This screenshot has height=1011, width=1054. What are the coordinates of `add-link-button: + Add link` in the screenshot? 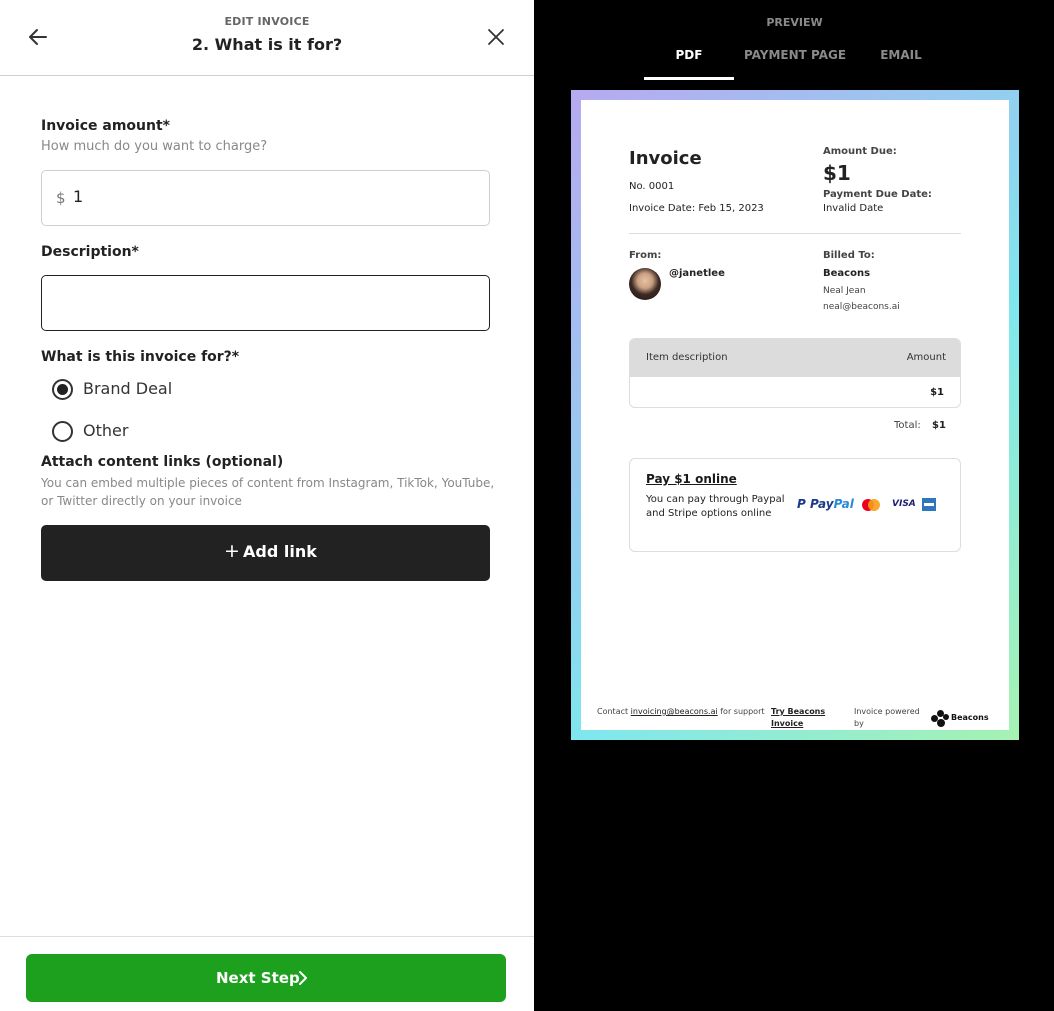 It's located at (265, 553).